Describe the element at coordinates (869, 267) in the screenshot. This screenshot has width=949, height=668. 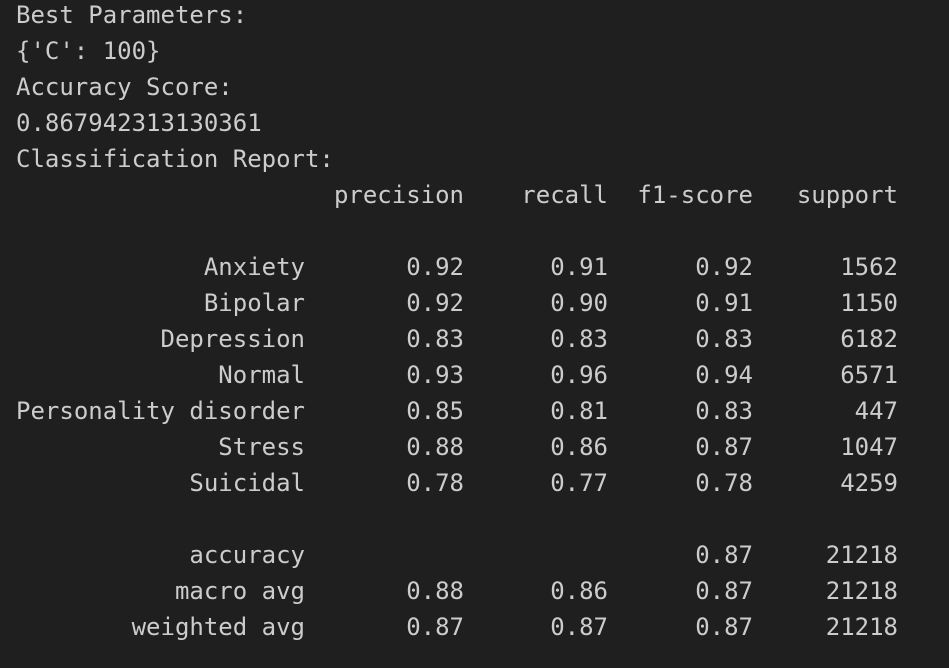
I see `row-support: 1562` at that location.